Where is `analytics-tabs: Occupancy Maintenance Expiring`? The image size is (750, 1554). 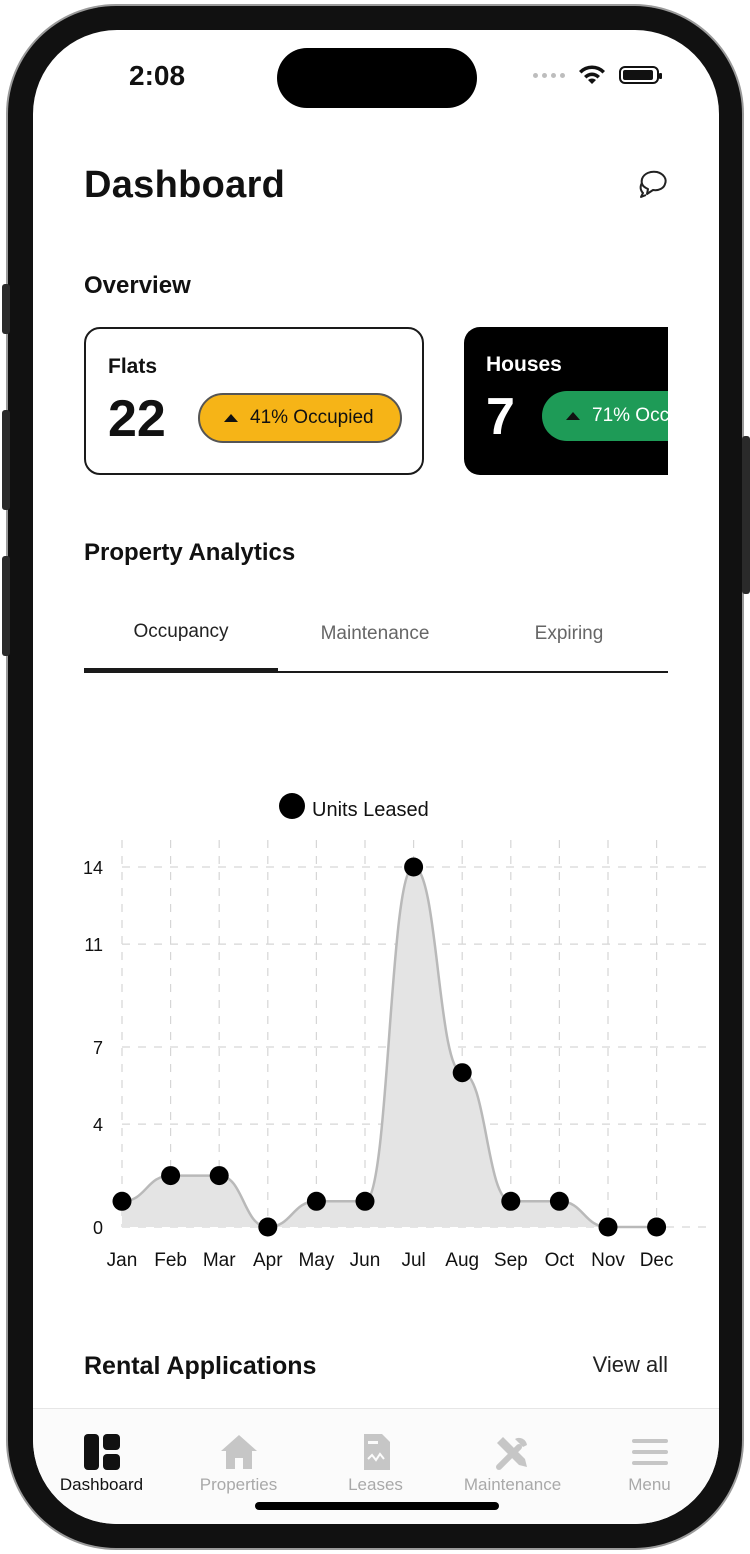
analytics-tabs: Occupancy Maintenance Expiring is located at coordinates (376, 642).